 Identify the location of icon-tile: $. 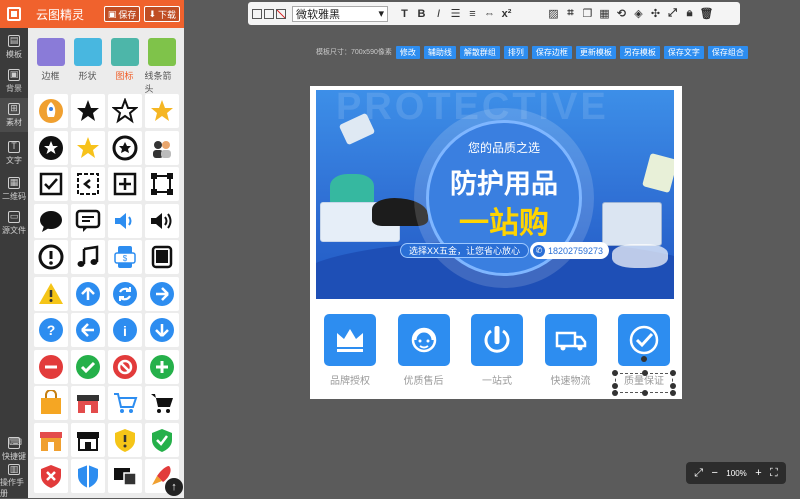
(125, 257).